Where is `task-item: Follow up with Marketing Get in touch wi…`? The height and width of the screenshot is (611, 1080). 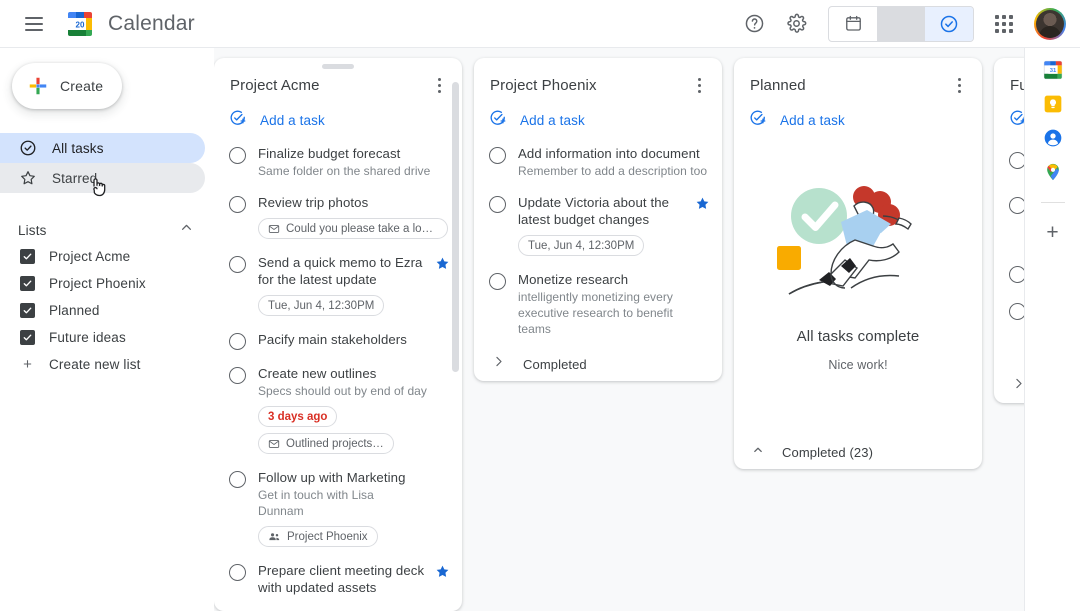 task-item: Follow up with Marketing Get in touch wi… is located at coordinates (338, 506).